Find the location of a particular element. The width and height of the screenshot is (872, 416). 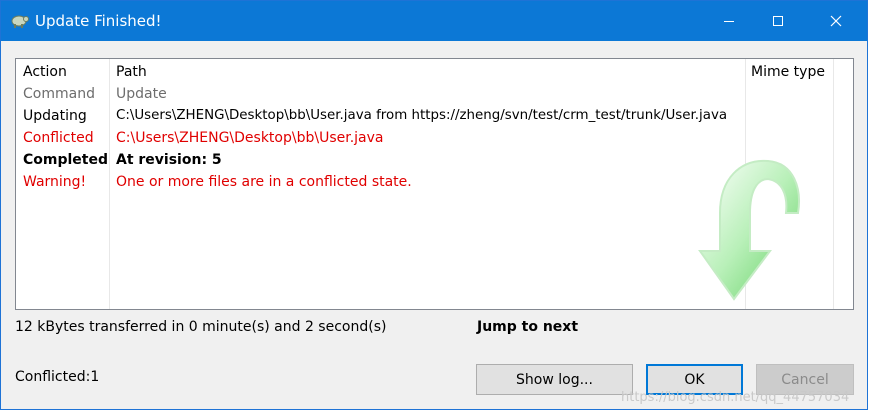

column-header-mime-type: Mime type is located at coordinates (788, 72).